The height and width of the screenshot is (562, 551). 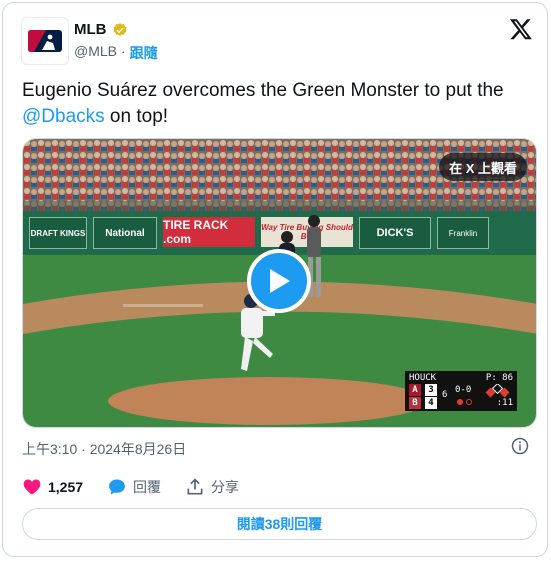 I want to click on action-bar: 1,257 回覆 分享, so click(x=142, y=487).